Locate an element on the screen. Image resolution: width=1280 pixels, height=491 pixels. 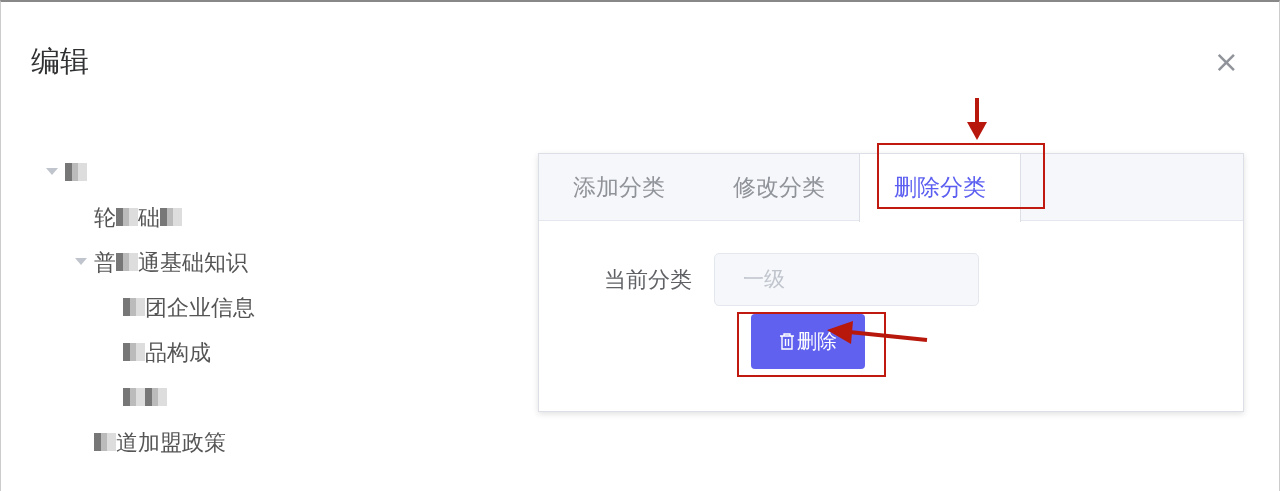
tree-label: 通基础知识 is located at coordinates (193, 262).